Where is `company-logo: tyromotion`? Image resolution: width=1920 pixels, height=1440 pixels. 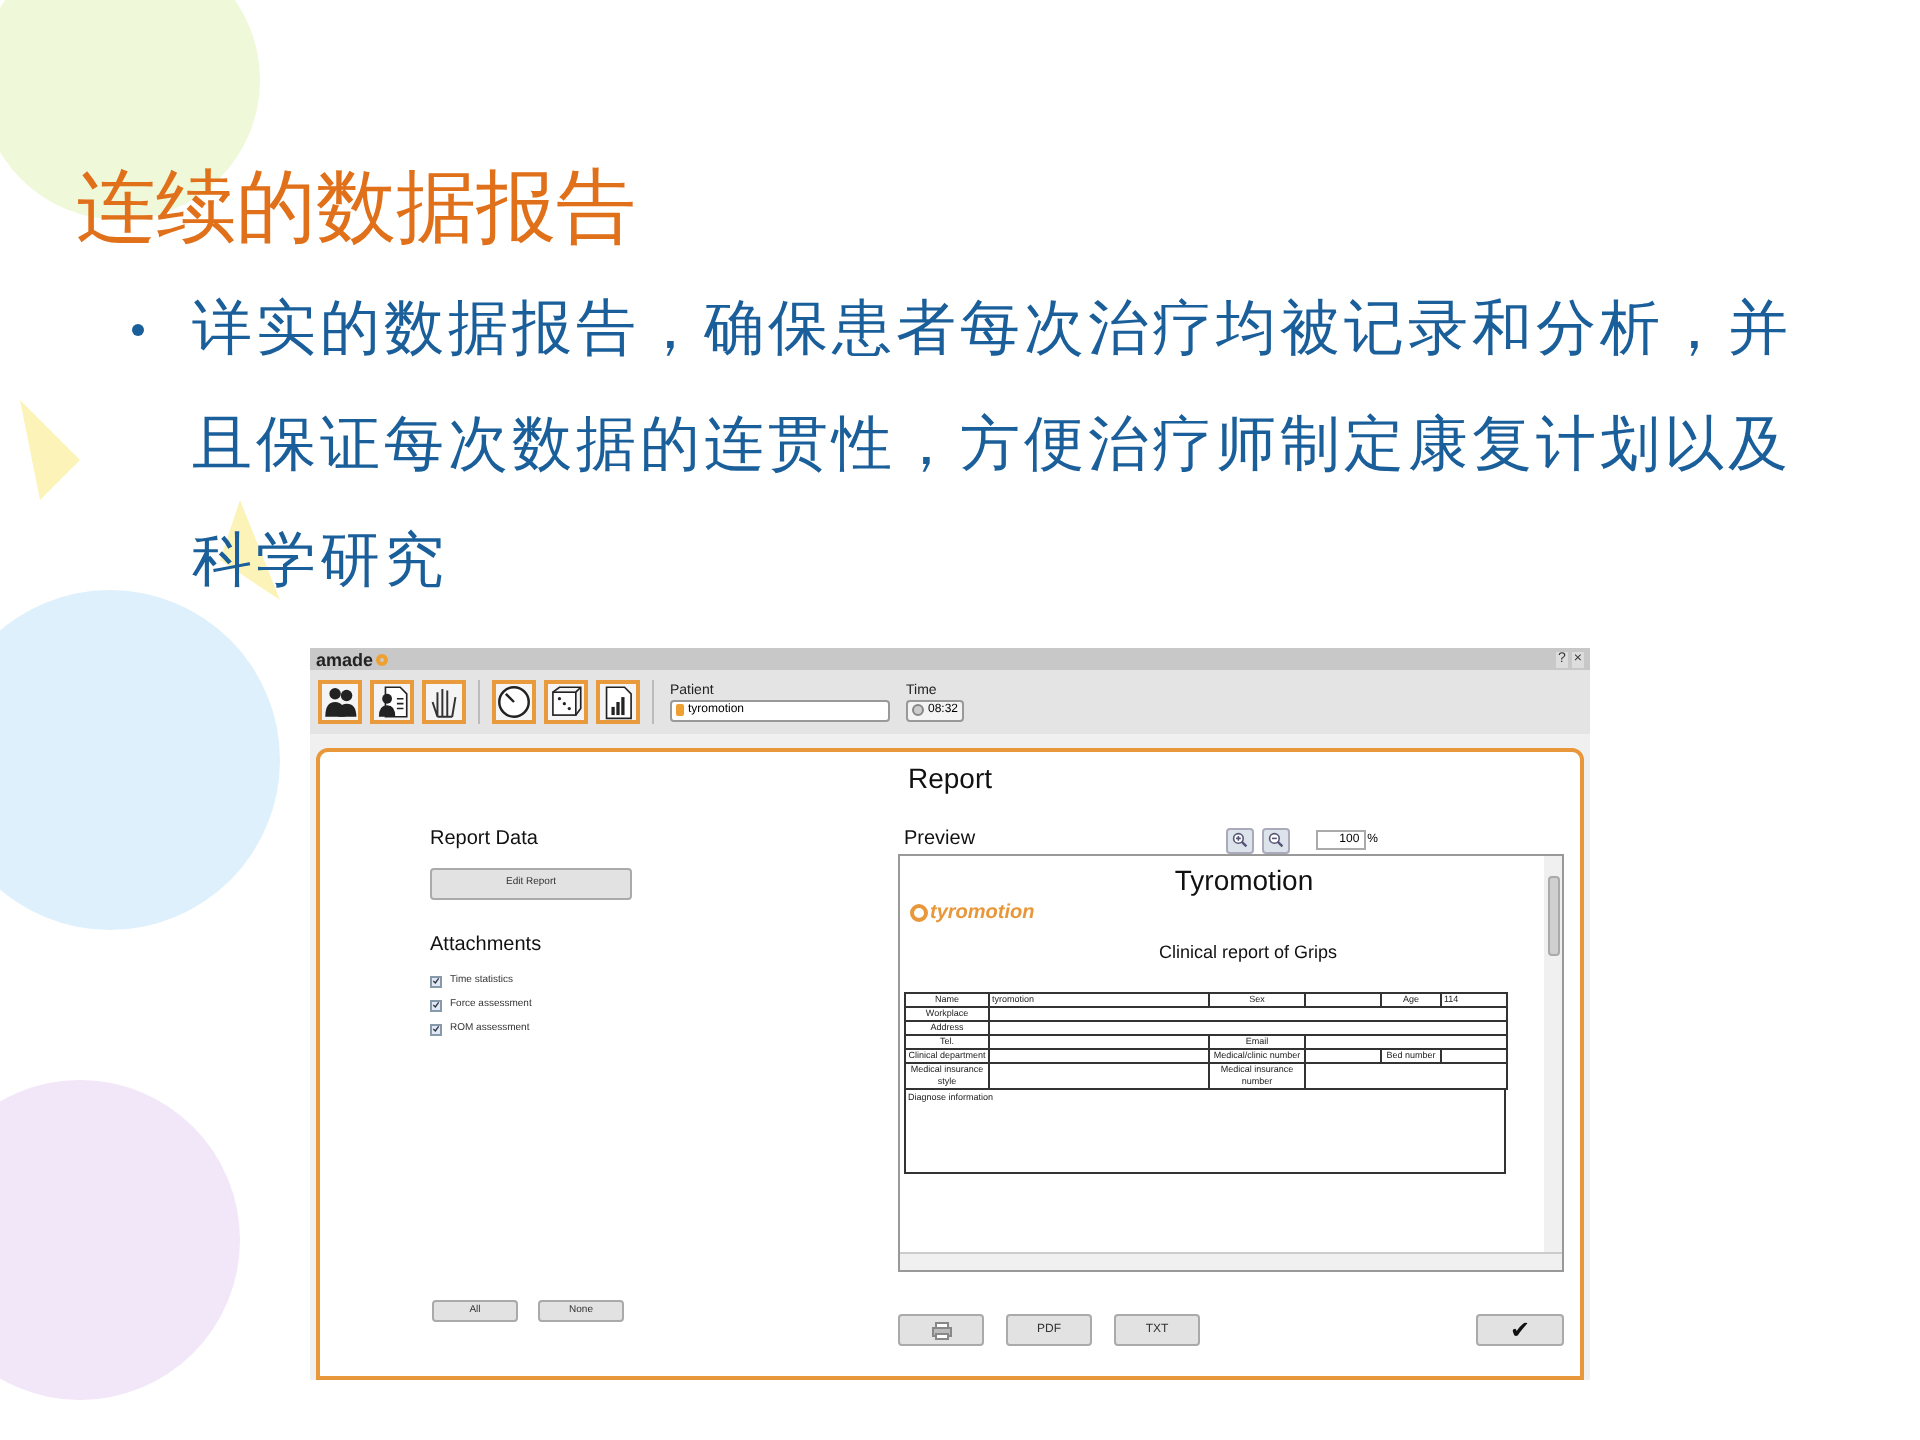
company-logo: tyromotion is located at coordinates (982, 913).